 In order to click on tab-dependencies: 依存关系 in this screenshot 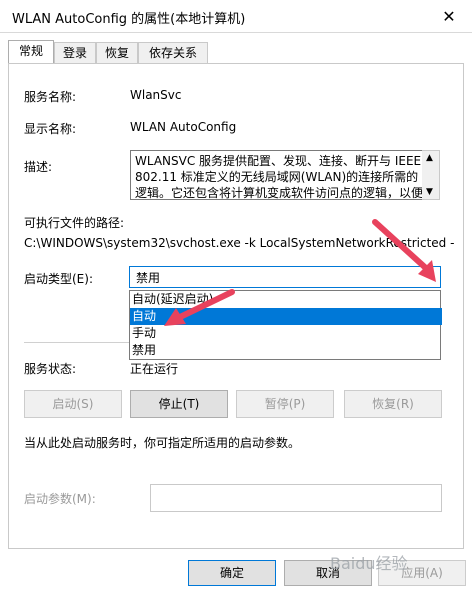, I will do `click(173, 52)`.